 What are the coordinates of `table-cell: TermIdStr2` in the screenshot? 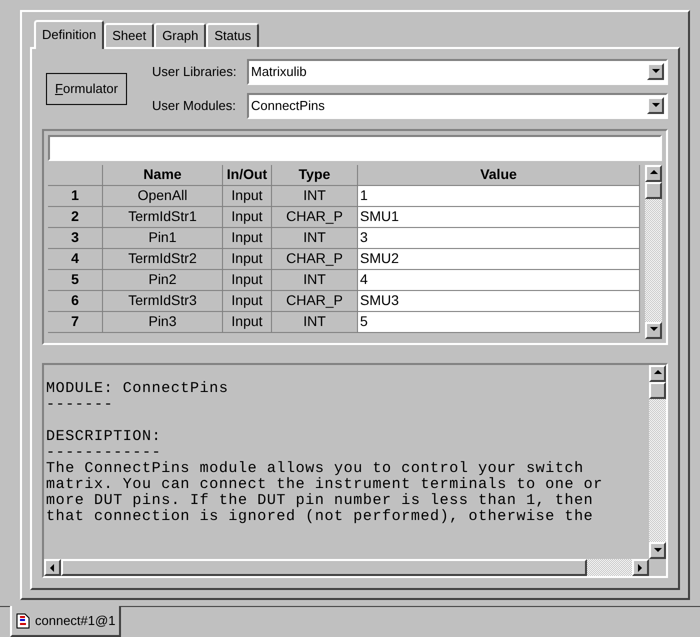 It's located at (163, 259).